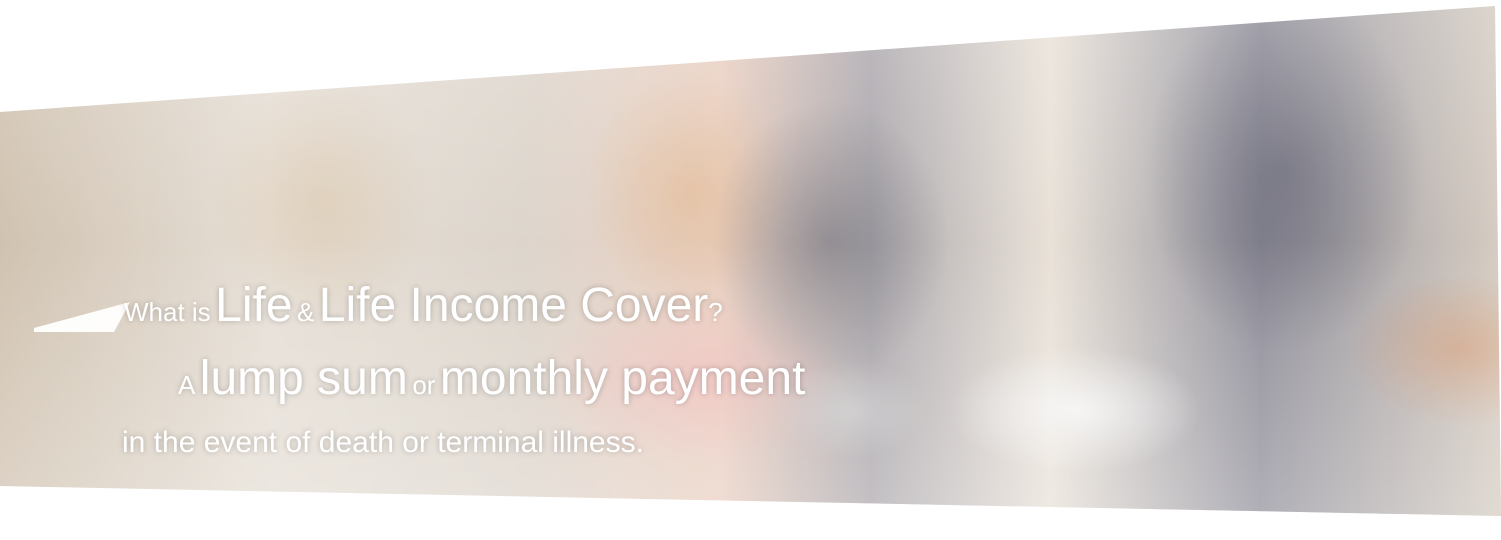 Image resolution: width=1501 pixels, height=540 pixels. What do you see at coordinates (424, 385) in the screenshot?
I see `headline-or: or` at bounding box center [424, 385].